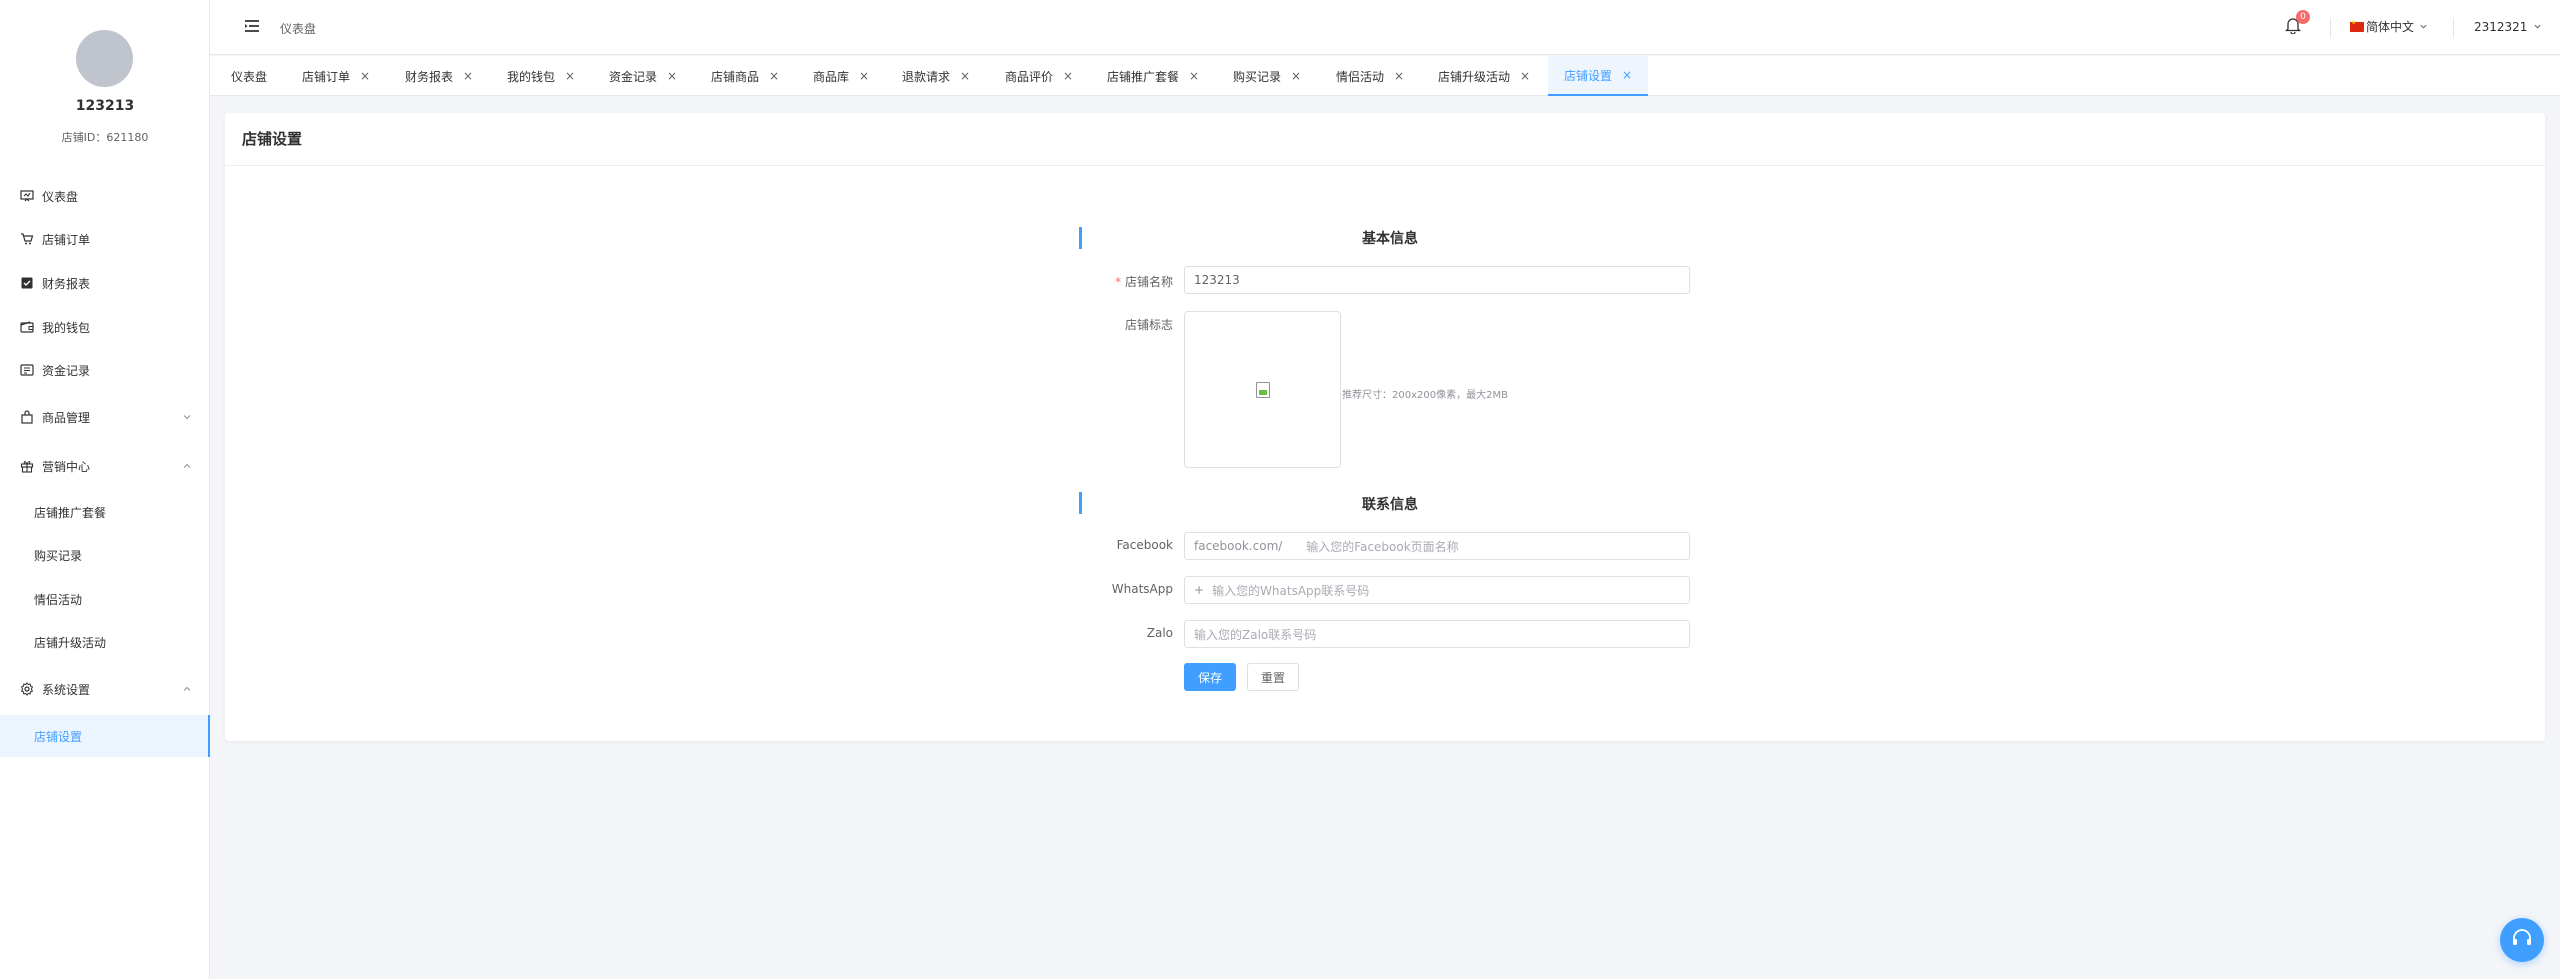  Describe the element at coordinates (1039, 76) in the screenshot. I see `tab-goods-reviews: 商品评价 ×` at that location.